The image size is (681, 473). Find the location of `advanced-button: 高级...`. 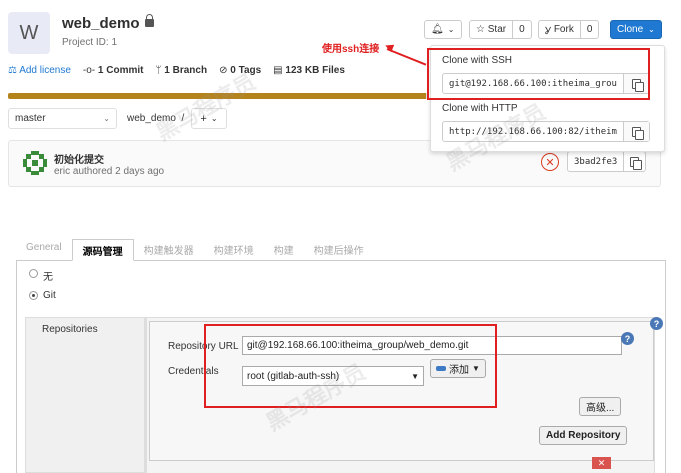

advanced-button: 高级... is located at coordinates (600, 406).